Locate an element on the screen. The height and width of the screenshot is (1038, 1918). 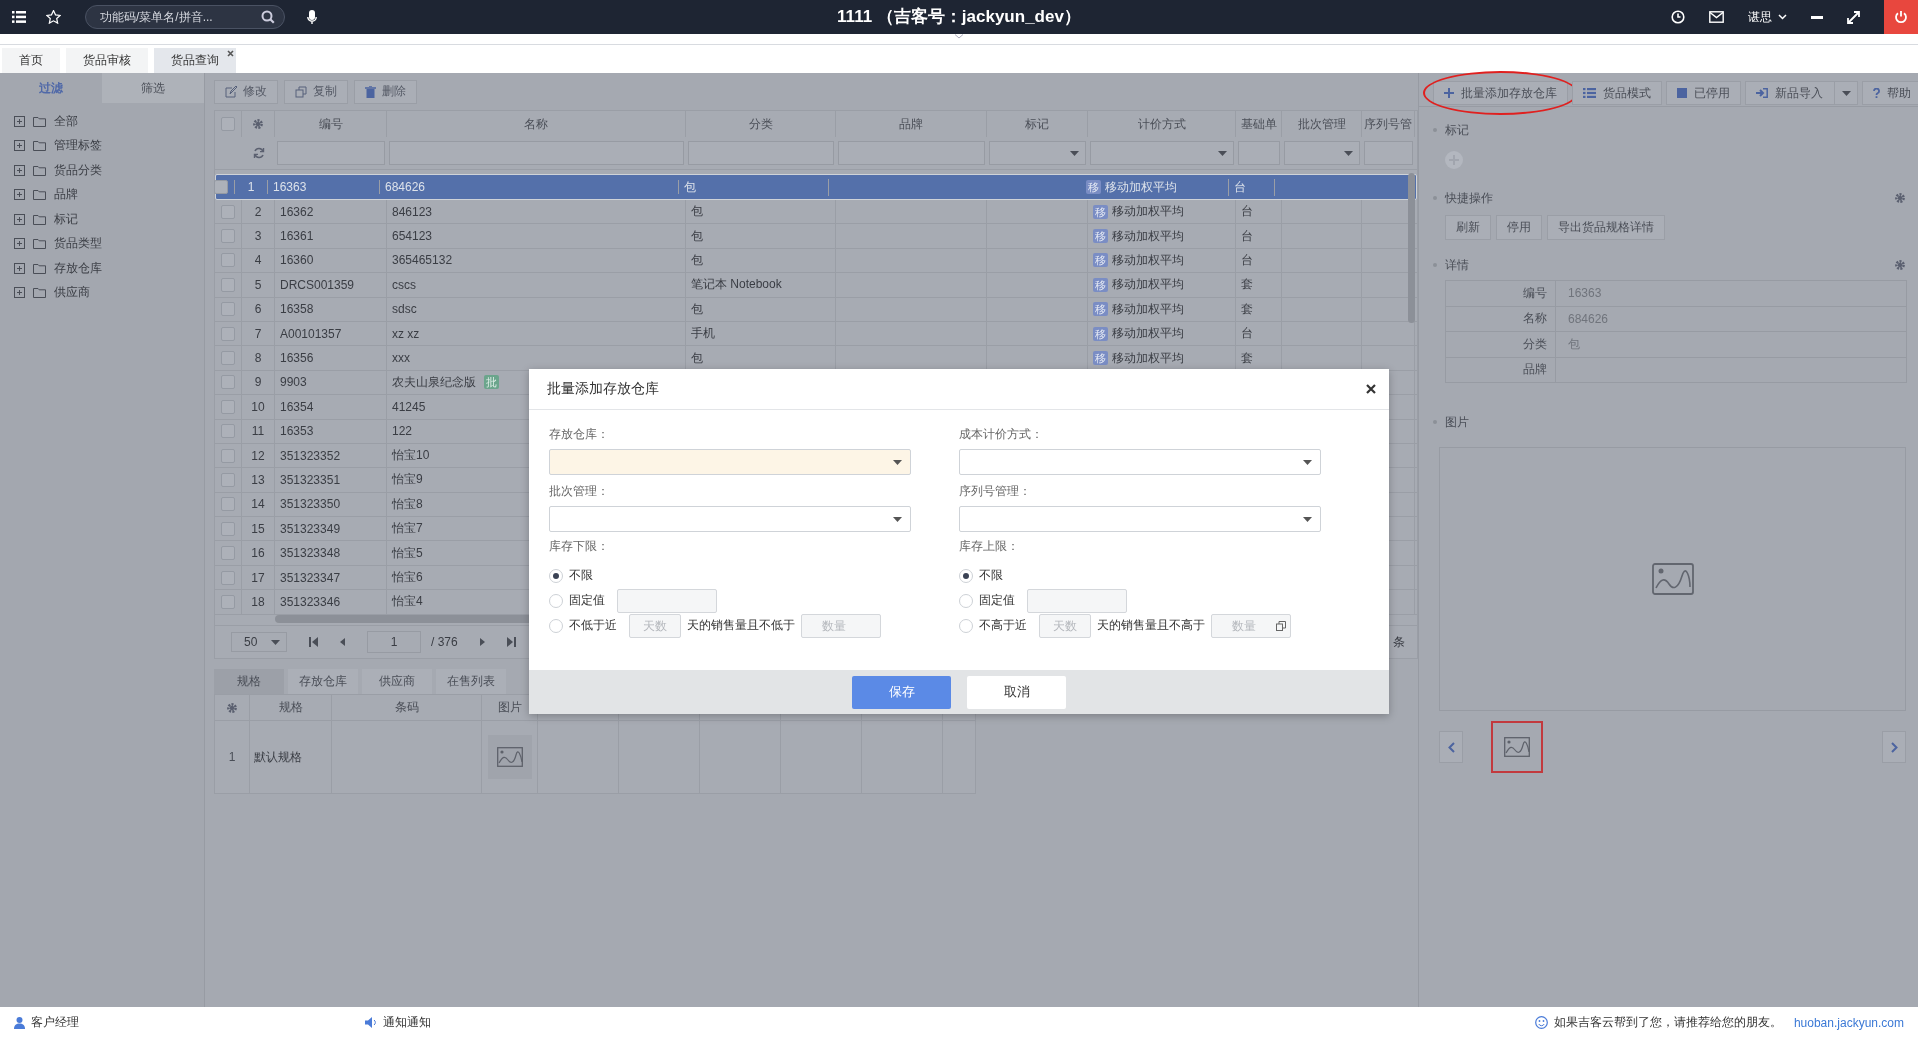
next-page-icon is located at coordinates (482, 642).